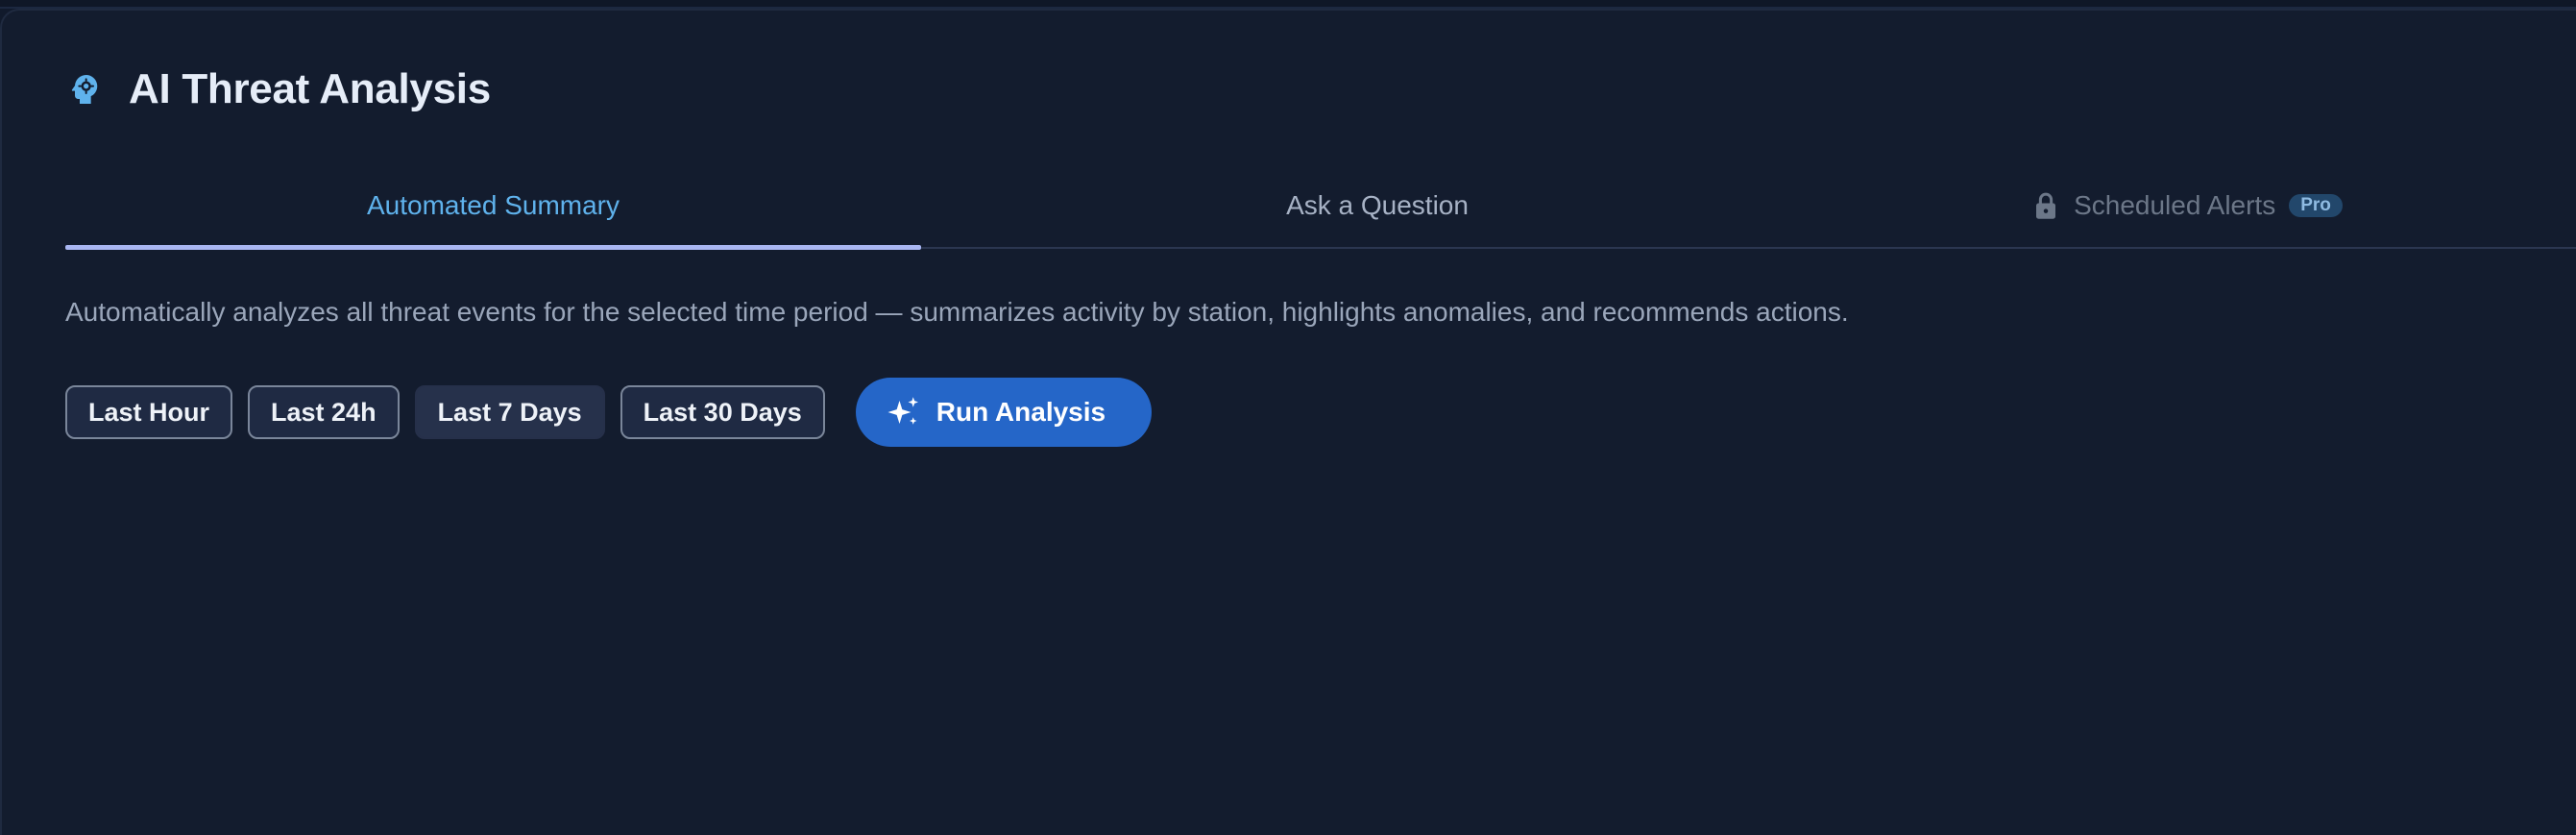 This screenshot has width=2576, height=835. Describe the element at coordinates (310, 88) in the screenshot. I see `page-title: AI Threat Analysis` at that location.